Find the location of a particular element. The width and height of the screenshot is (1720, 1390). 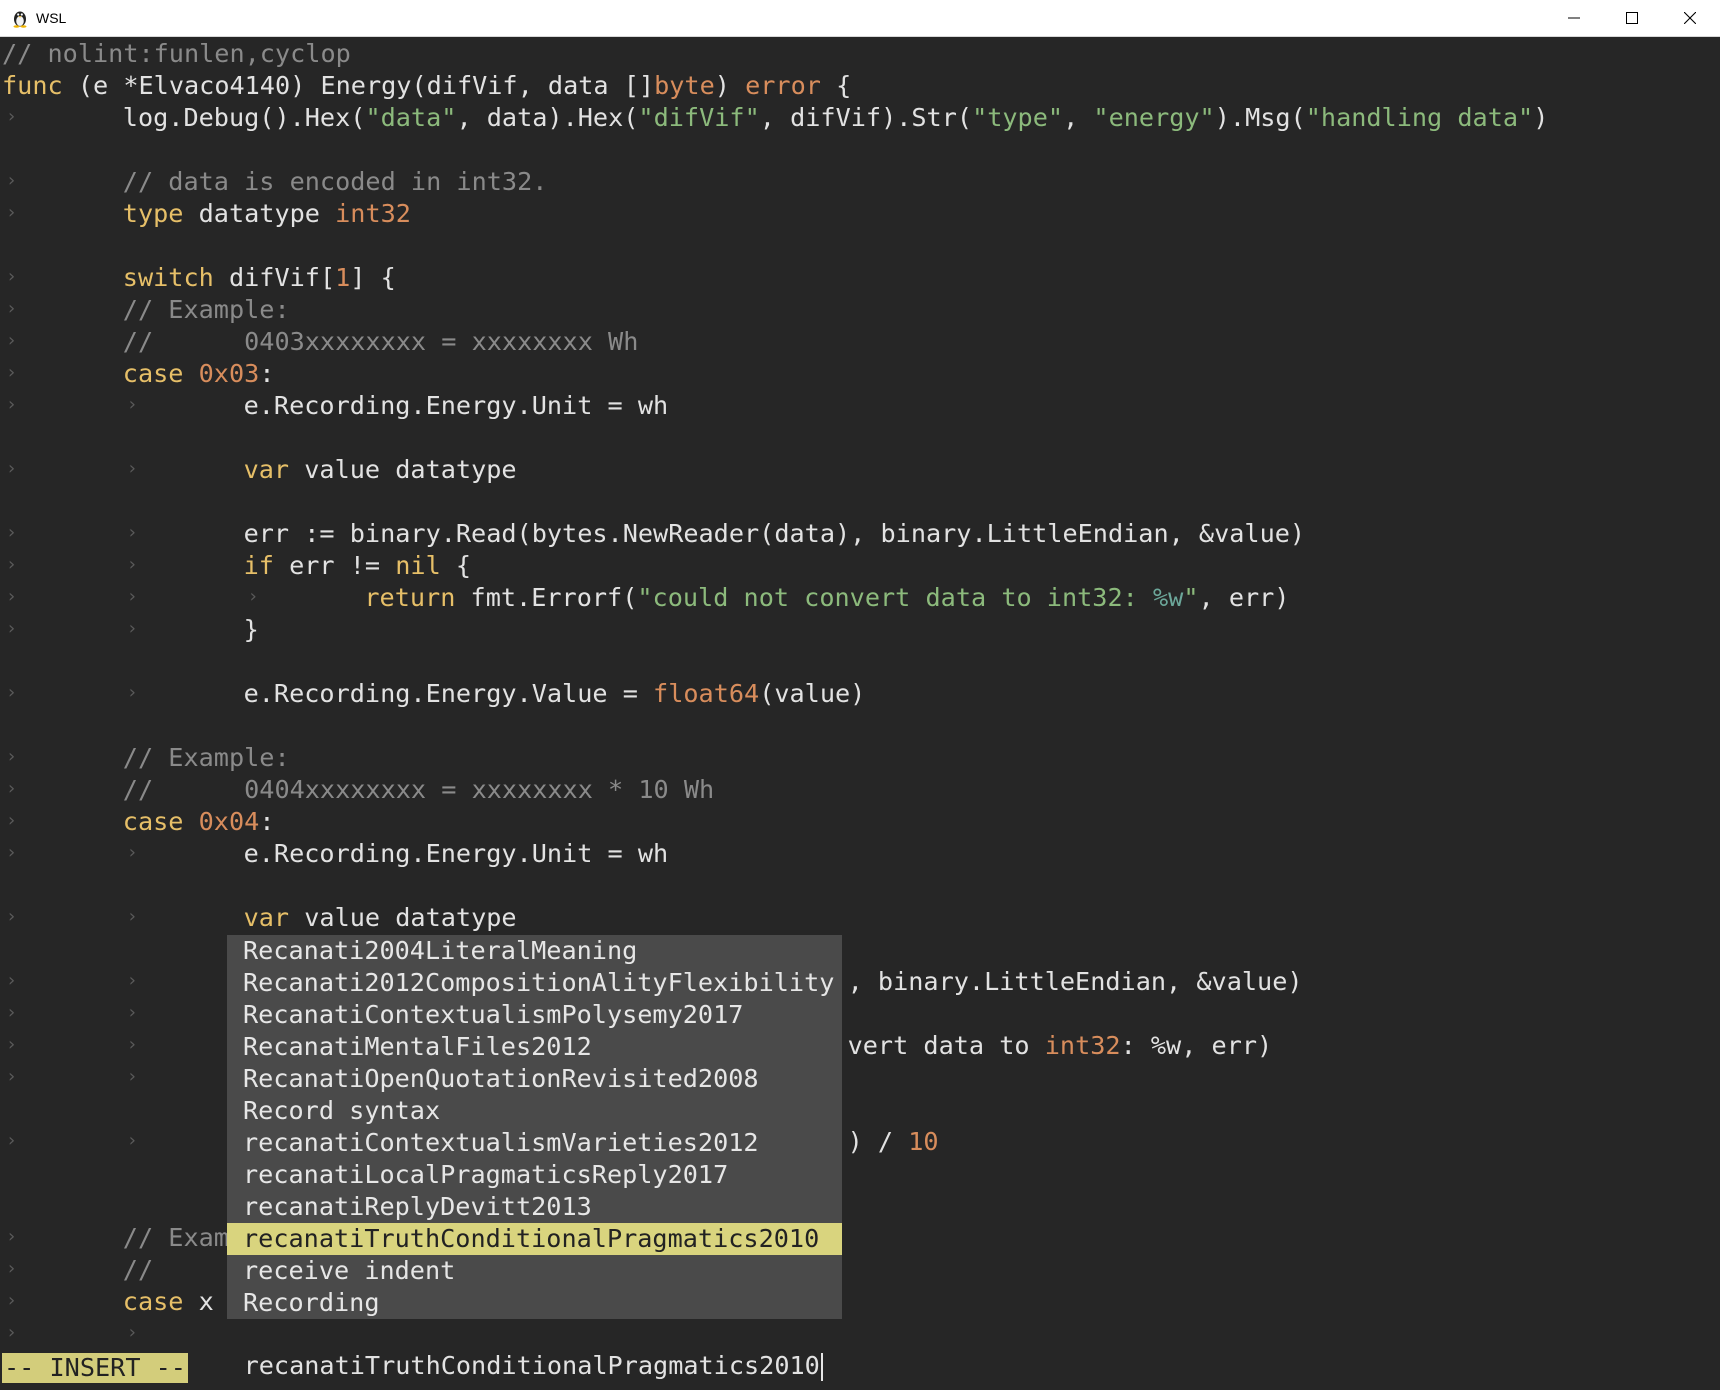

completion-item: recanatiReplyDevitt2013 is located at coordinates (534, 1207).